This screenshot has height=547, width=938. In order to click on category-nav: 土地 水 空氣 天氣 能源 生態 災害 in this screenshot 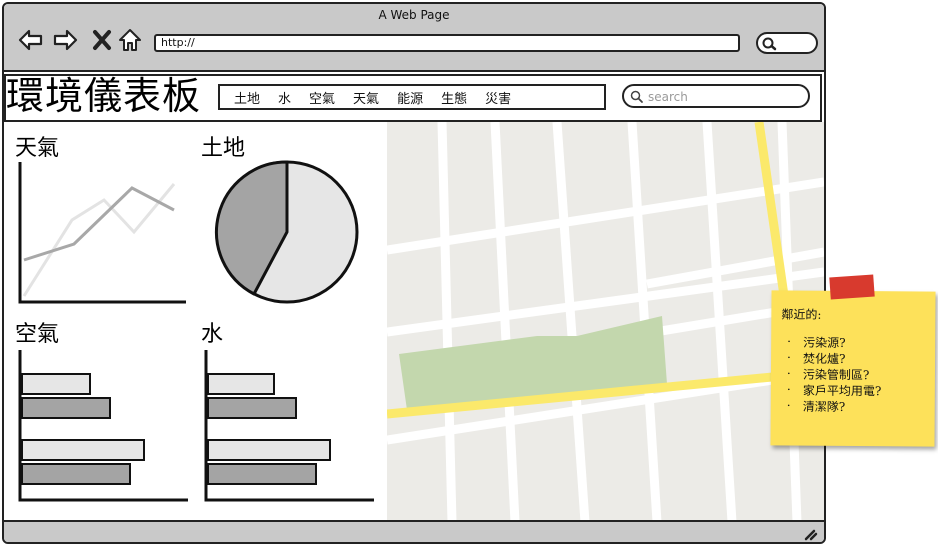, I will do `click(412, 97)`.